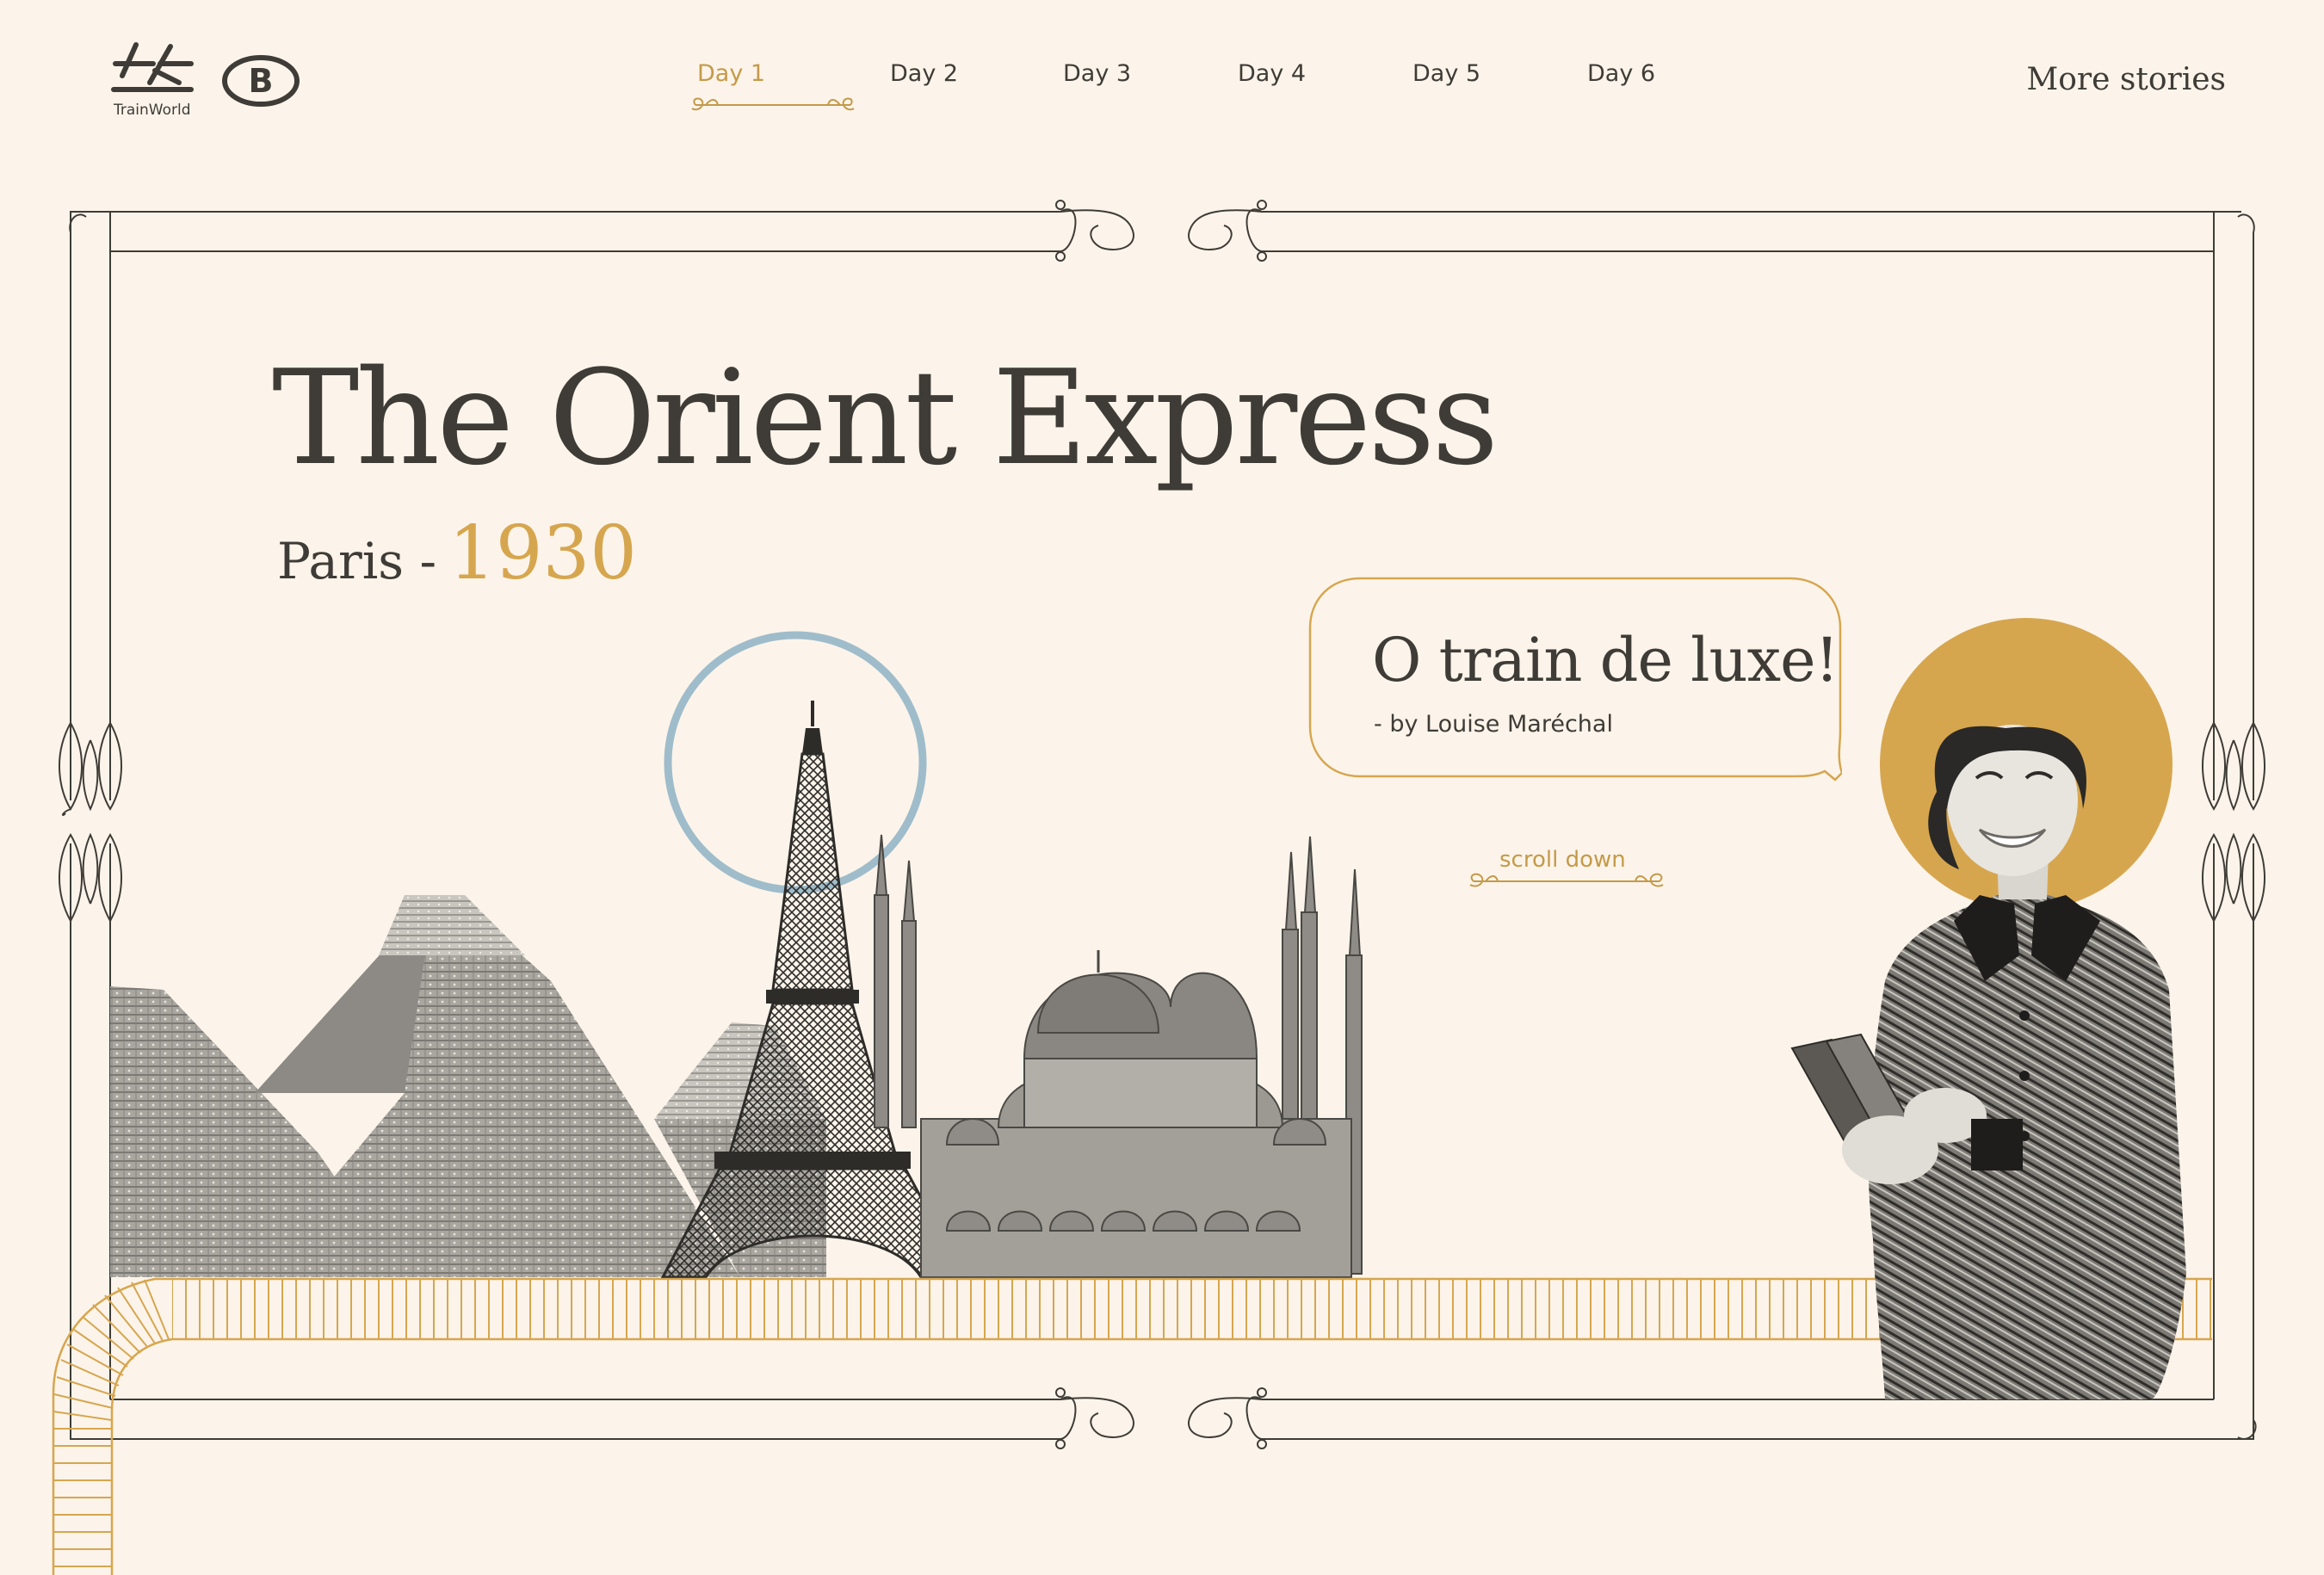 This screenshot has width=2324, height=1575. Describe the element at coordinates (90, 822) in the screenshot. I see `left-flourish-icon` at that location.